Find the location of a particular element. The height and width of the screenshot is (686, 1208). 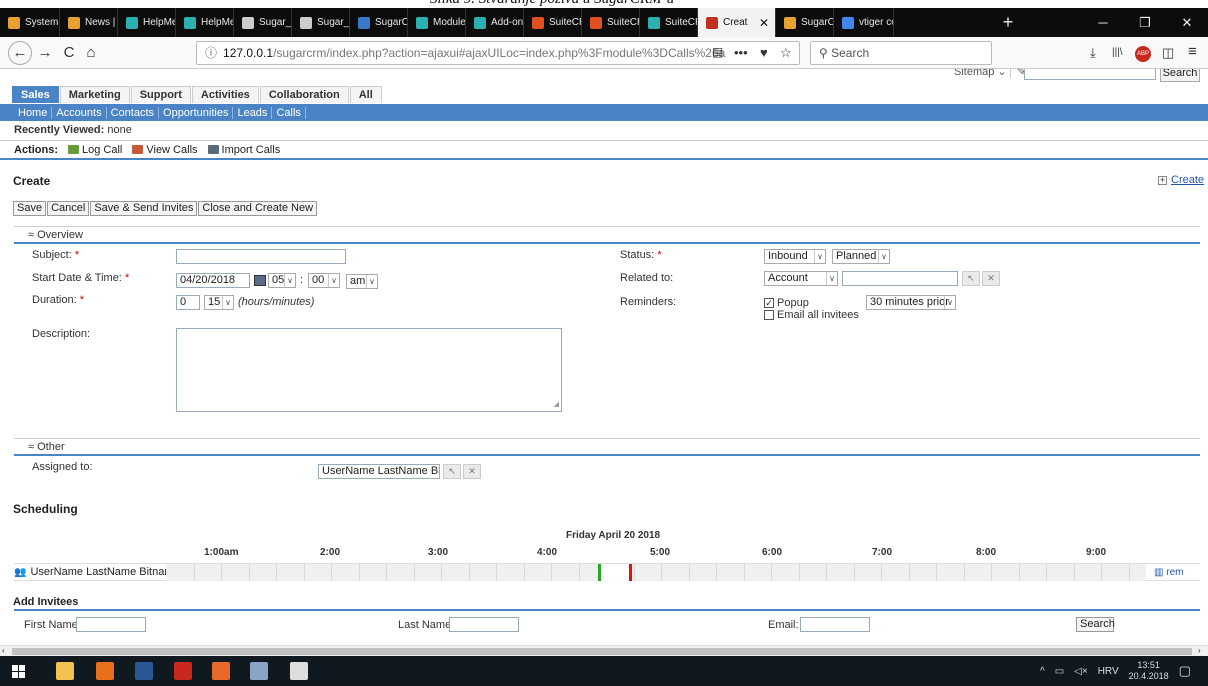

start-minute-select: 00 ∨ is located at coordinates (324, 280).